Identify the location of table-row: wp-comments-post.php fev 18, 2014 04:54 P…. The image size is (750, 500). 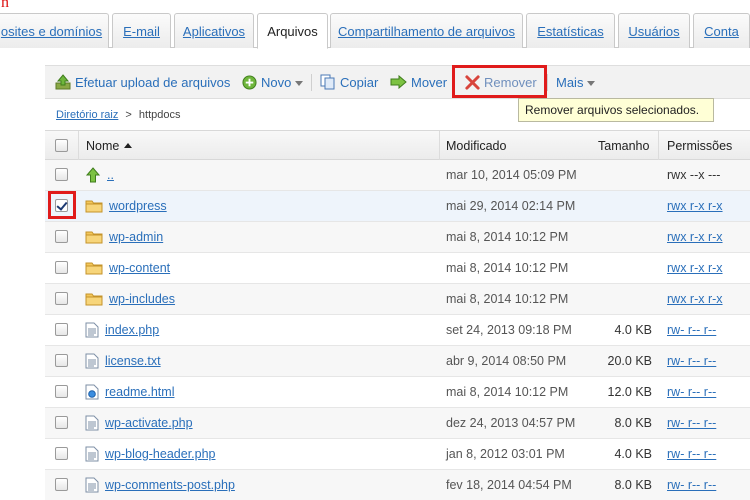
(397, 485).